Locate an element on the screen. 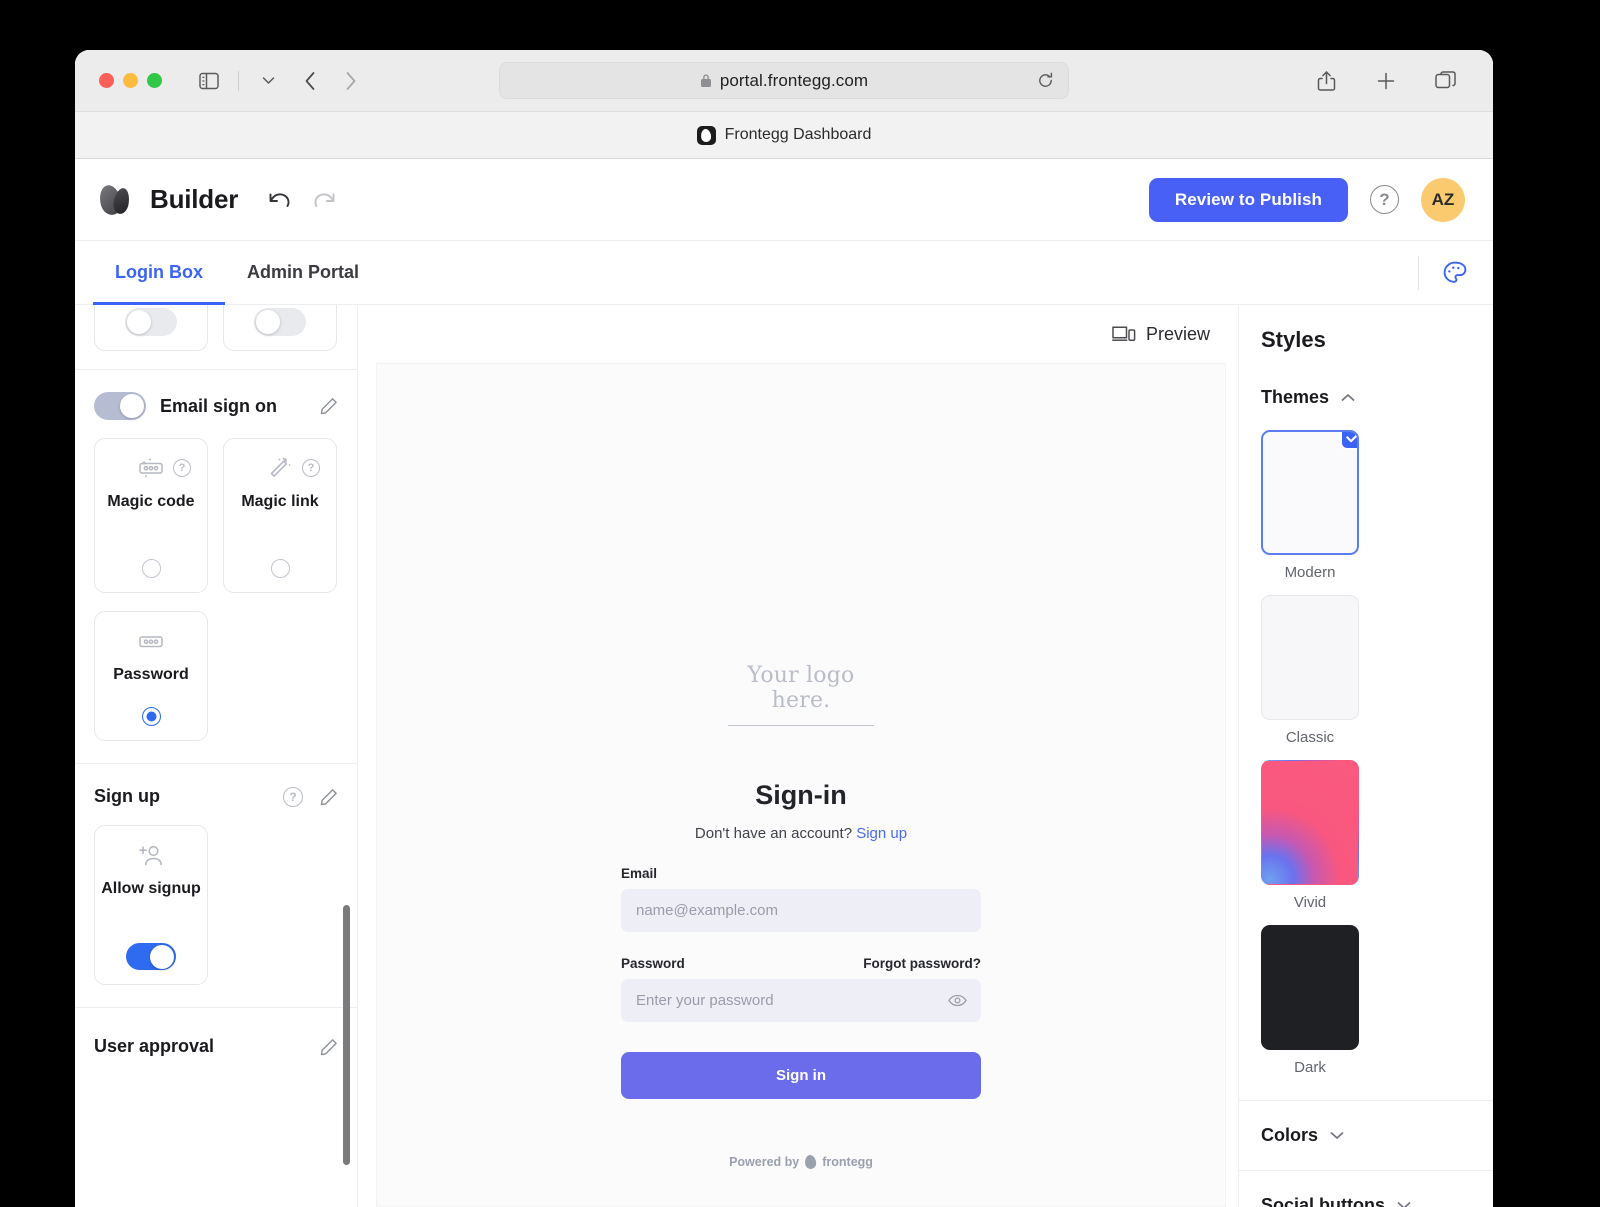 The width and height of the screenshot is (1600, 1207). styles-section-colors: Colors is located at coordinates (1366, 1136).